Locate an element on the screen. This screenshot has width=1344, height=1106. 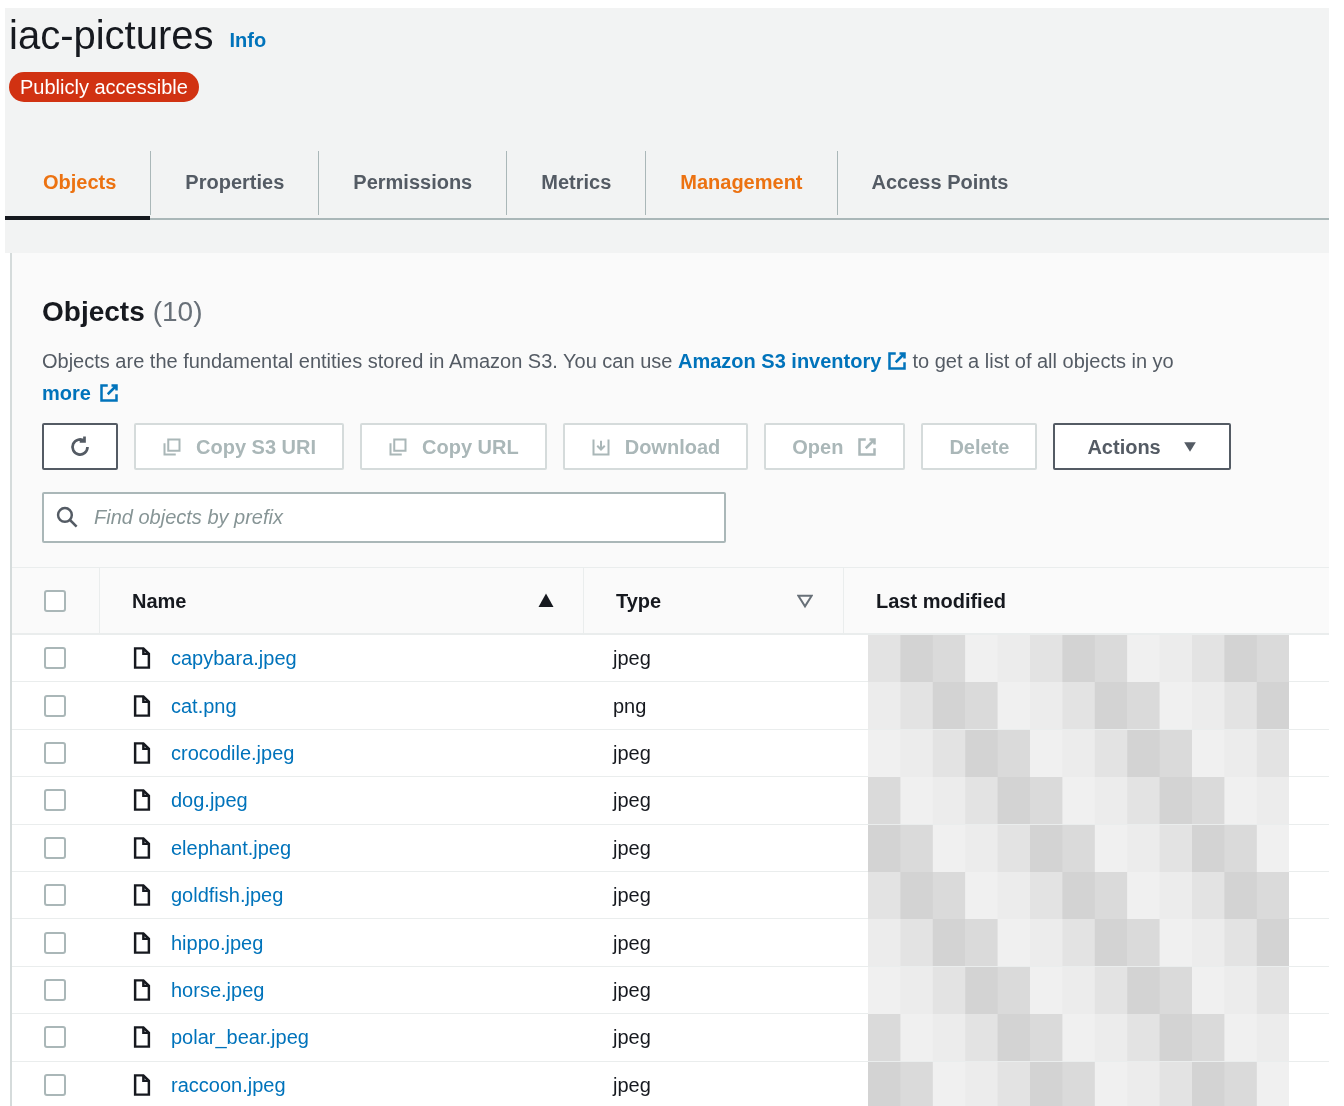
tab: Access Points is located at coordinates (940, 184).